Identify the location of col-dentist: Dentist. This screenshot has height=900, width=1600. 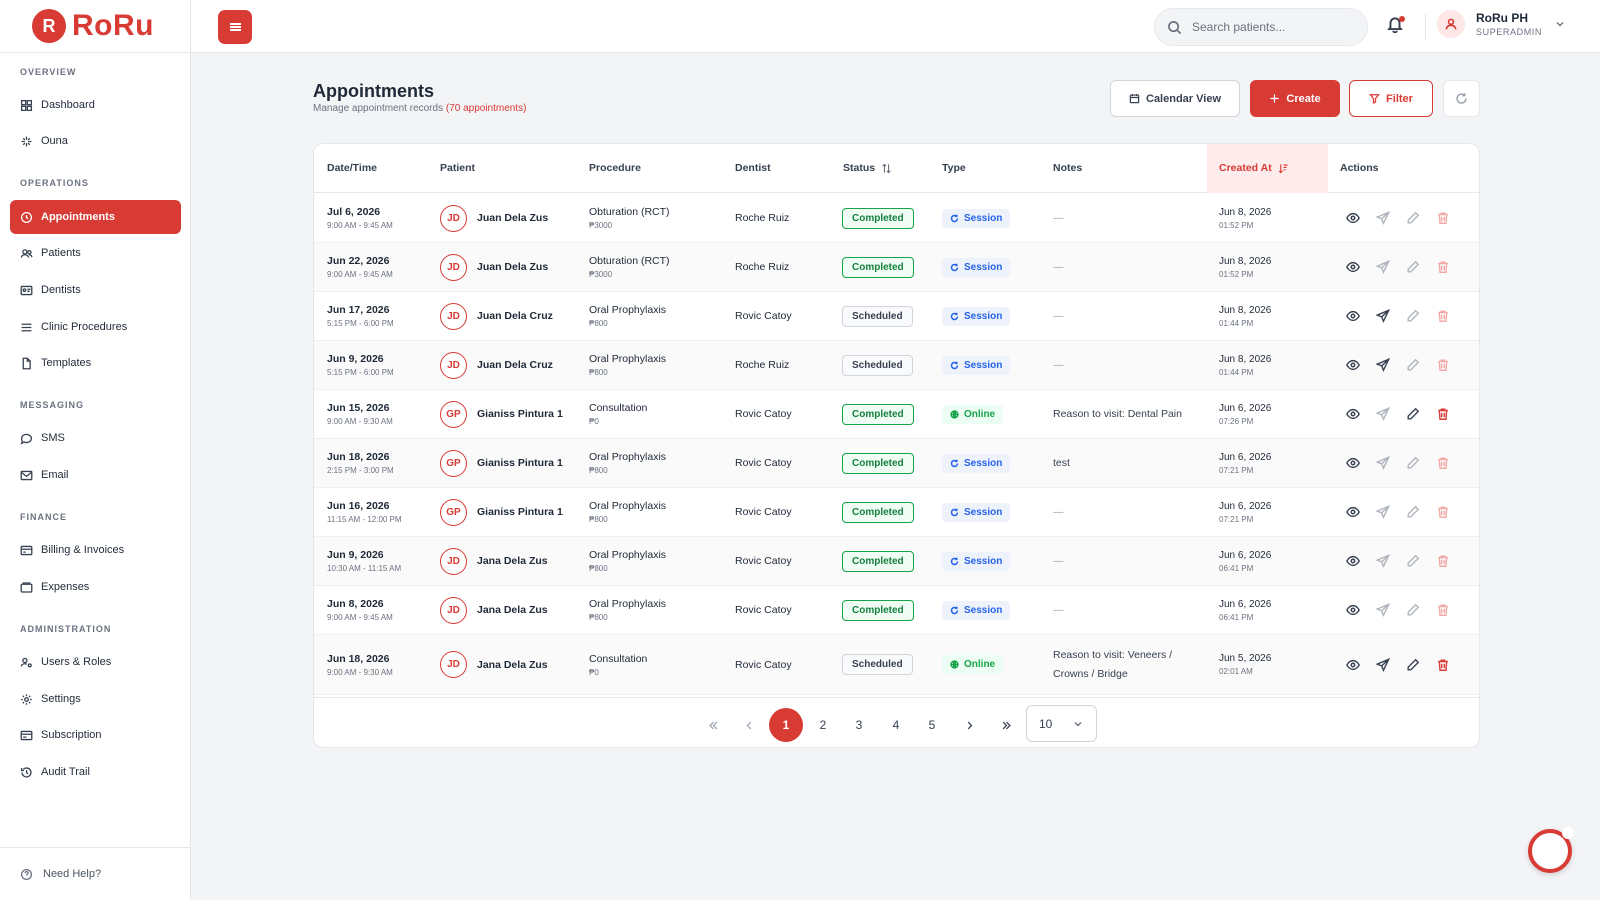
(753, 168).